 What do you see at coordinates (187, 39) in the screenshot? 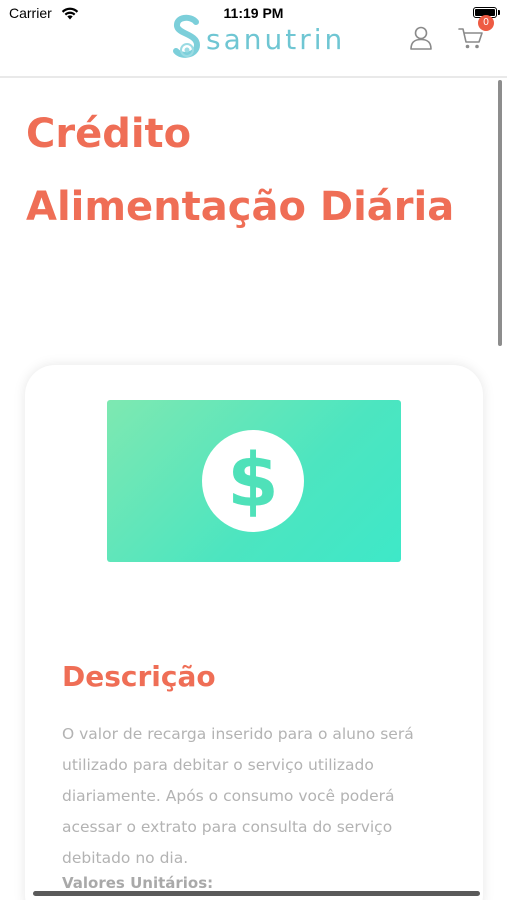
I see `sanutrin-s-logo-icon` at bounding box center [187, 39].